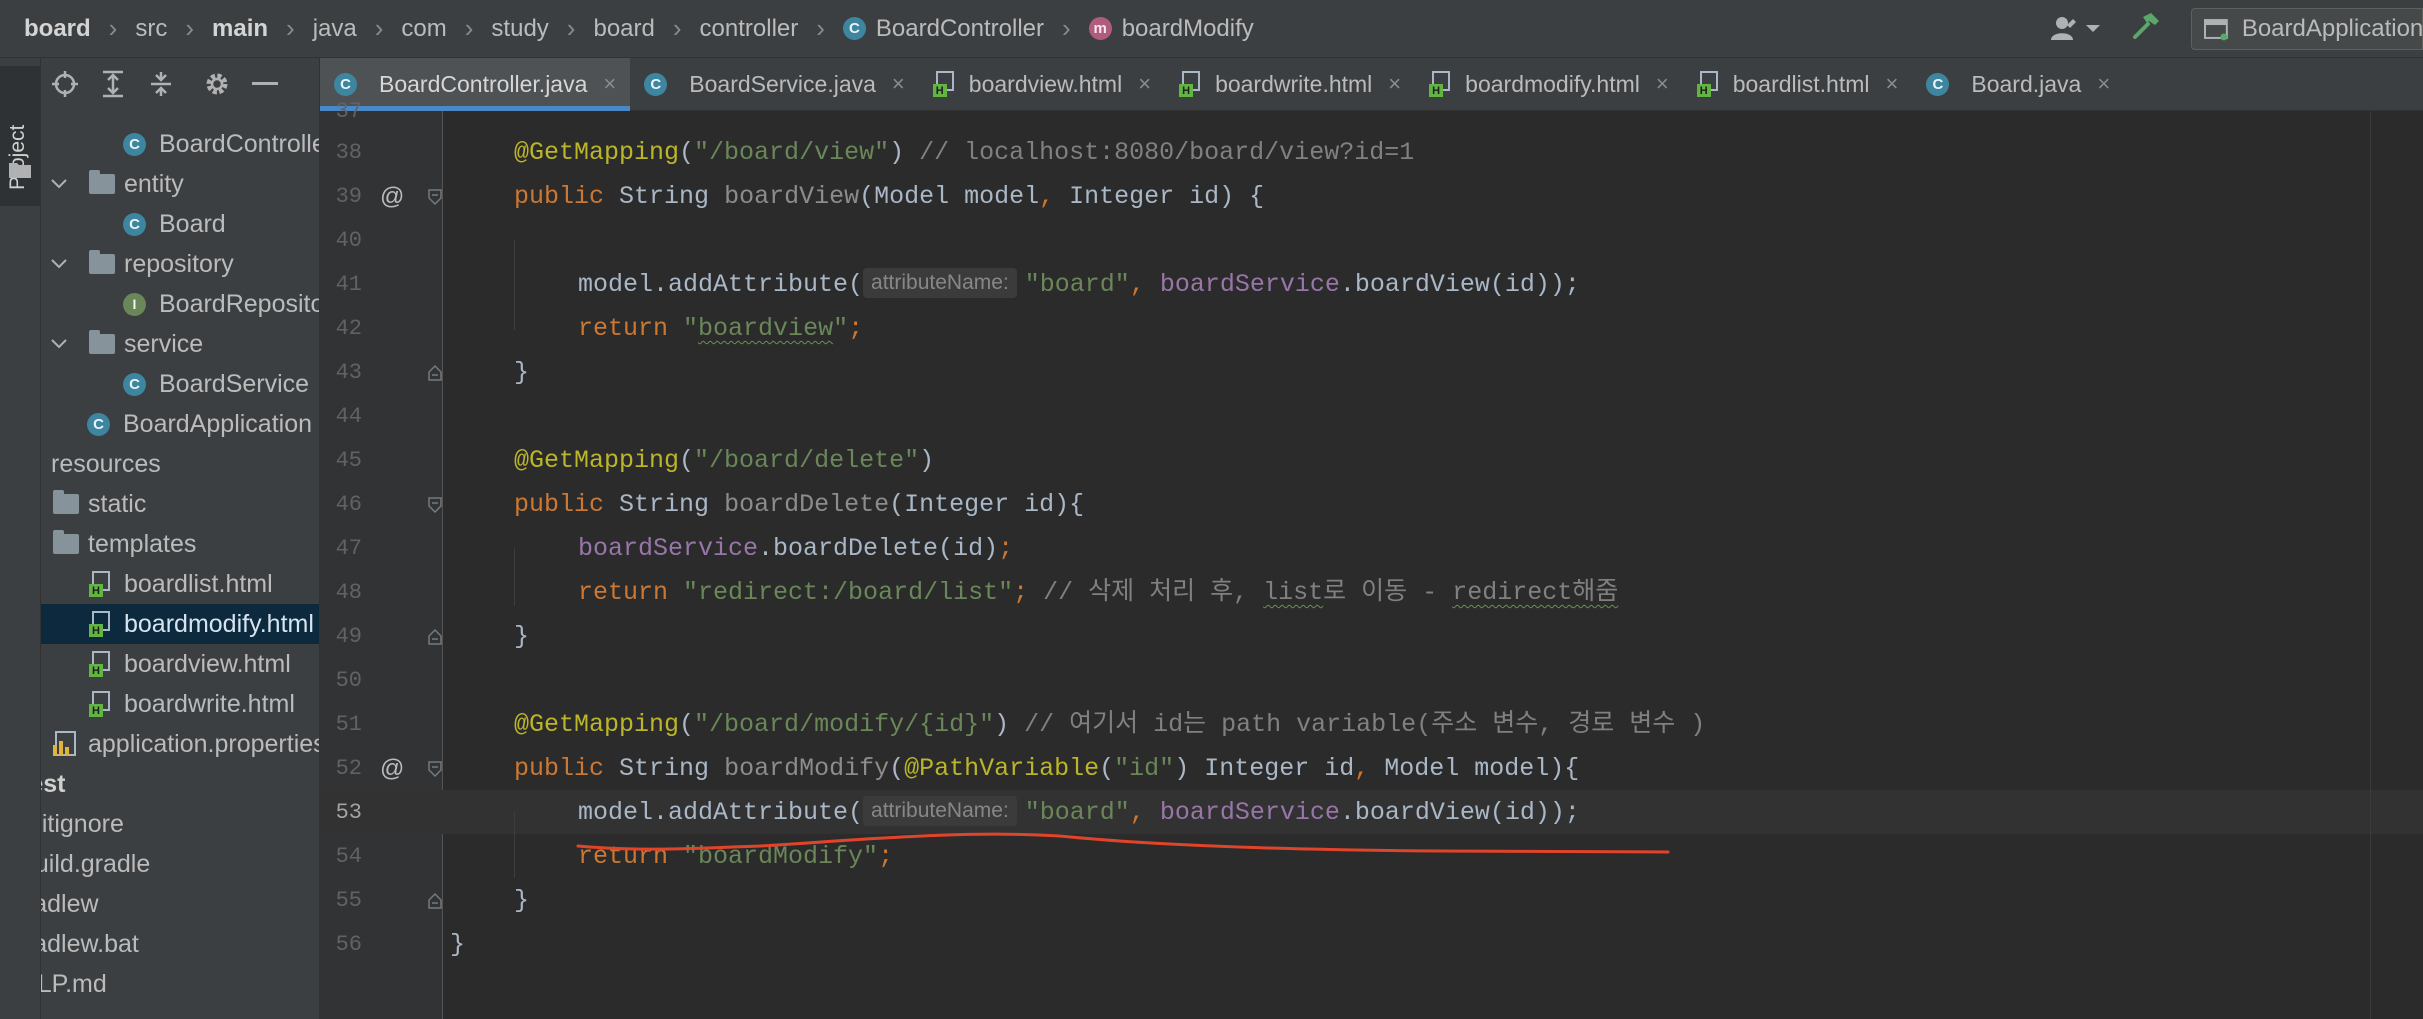  I want to click on line-number: 39, so click(348, 196).